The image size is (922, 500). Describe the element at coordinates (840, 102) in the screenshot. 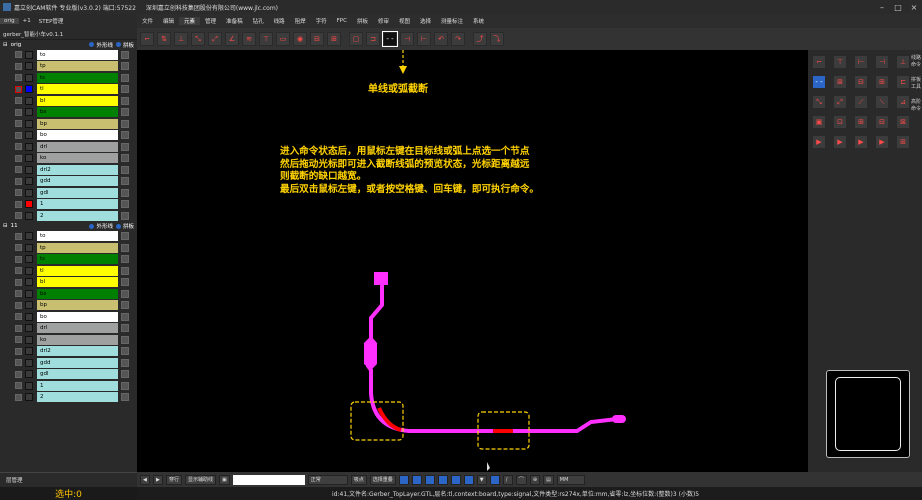

I see `right-tool-icon: ⤢` at that location.